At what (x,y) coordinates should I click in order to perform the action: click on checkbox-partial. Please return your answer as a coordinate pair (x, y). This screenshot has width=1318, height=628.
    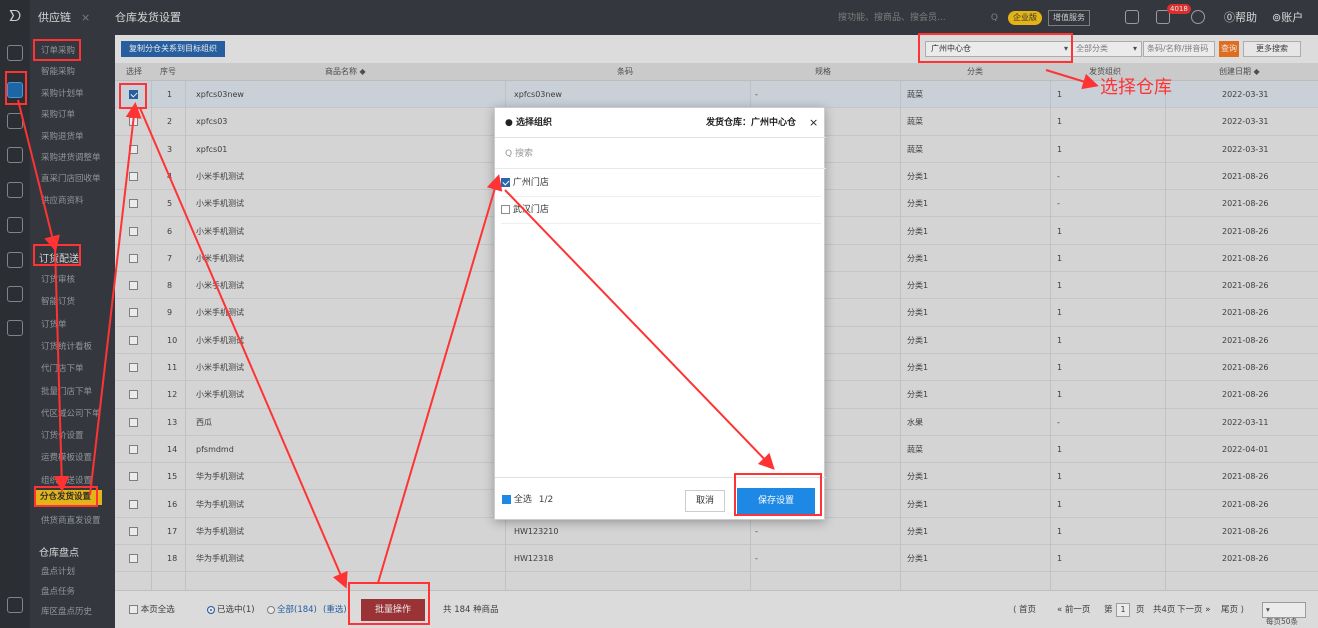
    Looking at the image, I should click on (506, 499).